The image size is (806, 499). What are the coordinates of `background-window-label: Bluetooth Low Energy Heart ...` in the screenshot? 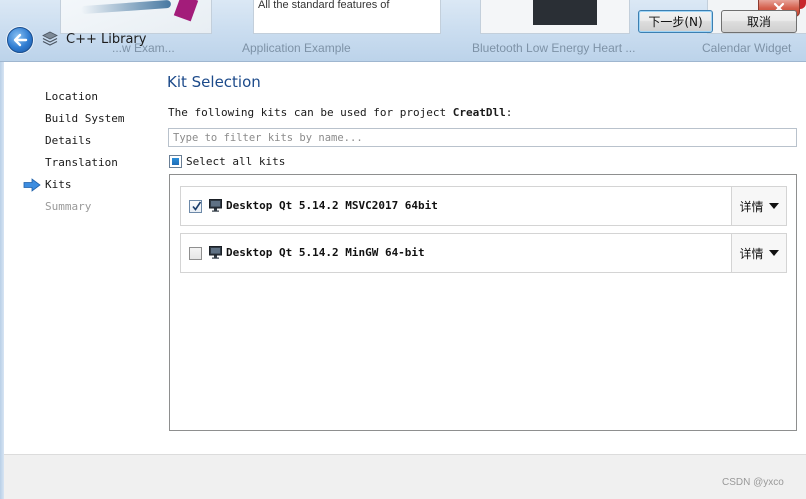 It's located at (554, 48).